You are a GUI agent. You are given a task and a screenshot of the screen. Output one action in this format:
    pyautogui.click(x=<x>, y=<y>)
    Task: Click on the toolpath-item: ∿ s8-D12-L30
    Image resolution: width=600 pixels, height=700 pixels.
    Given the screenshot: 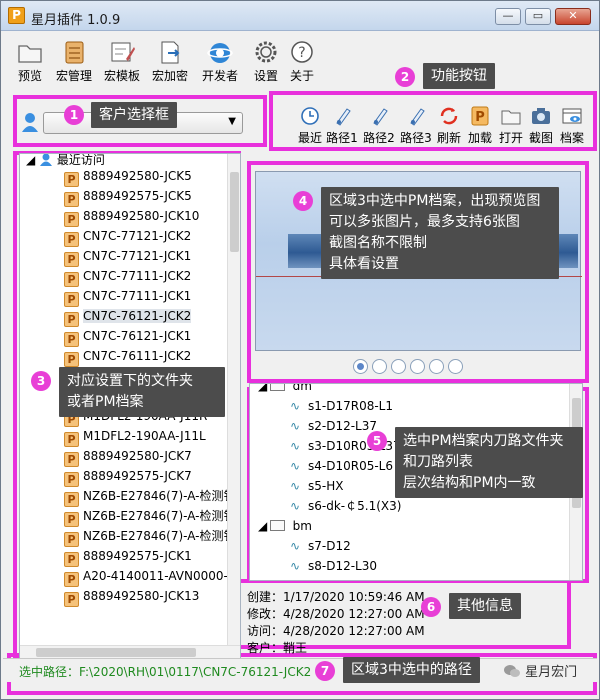 What is the action you would take?
    pyautogui.click(x=333, y=566)
    